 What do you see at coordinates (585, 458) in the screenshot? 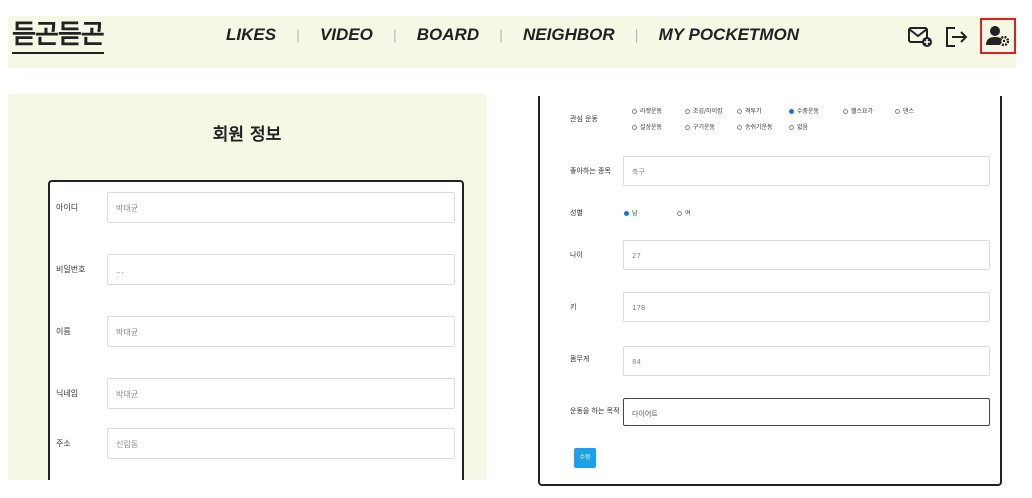
I see `submit-button: 수정` at bounding box center [585, 458].